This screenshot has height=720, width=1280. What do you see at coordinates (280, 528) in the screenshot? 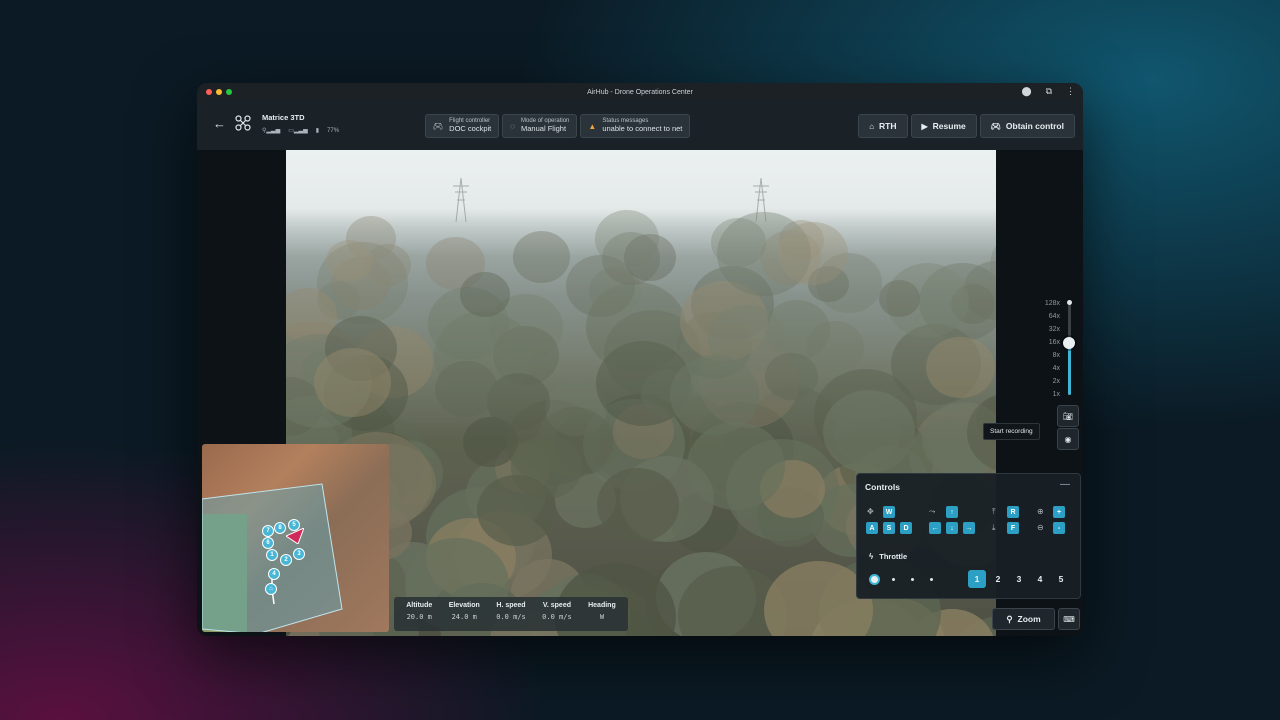
I see `waypoint-marker: 8` at bounding box center [280, 528].